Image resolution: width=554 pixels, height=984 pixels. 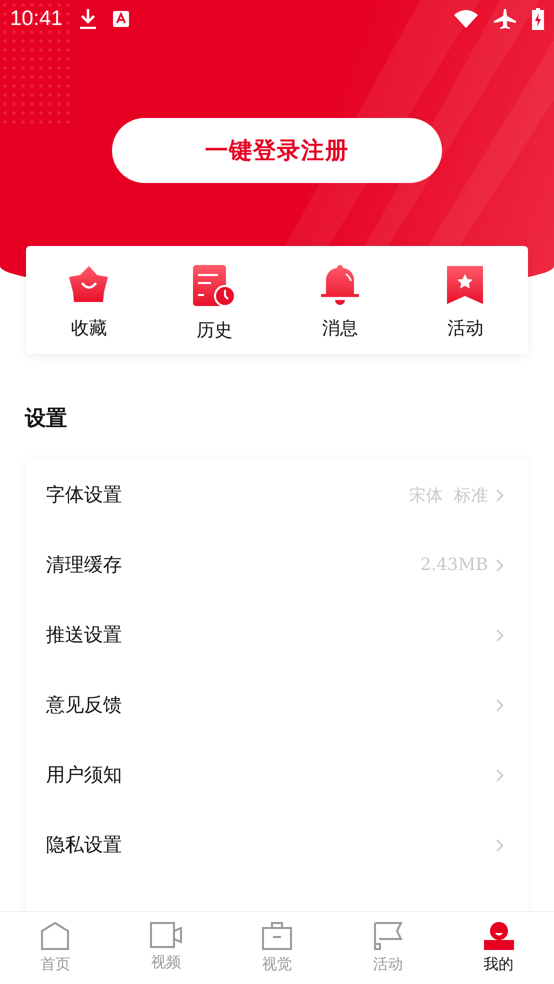 What do you see at coordinates (233, 565) in the screenshot?
I see `setting-label: 清理缓存` at bounding box center [233, 565].